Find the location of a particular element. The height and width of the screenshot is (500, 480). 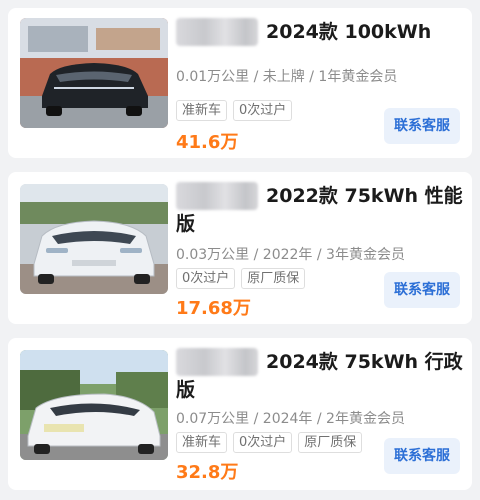

tag-list: 准新车 0次过户 is located at coordinates (234, 110).